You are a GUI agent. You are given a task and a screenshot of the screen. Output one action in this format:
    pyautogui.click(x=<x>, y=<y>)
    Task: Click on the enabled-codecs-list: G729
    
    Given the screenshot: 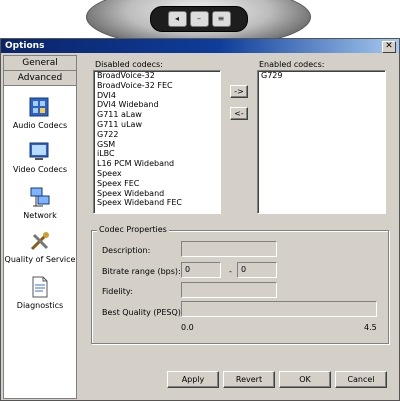 What is the action you would take?
    pyautogui.click(x=321, y=142)
    